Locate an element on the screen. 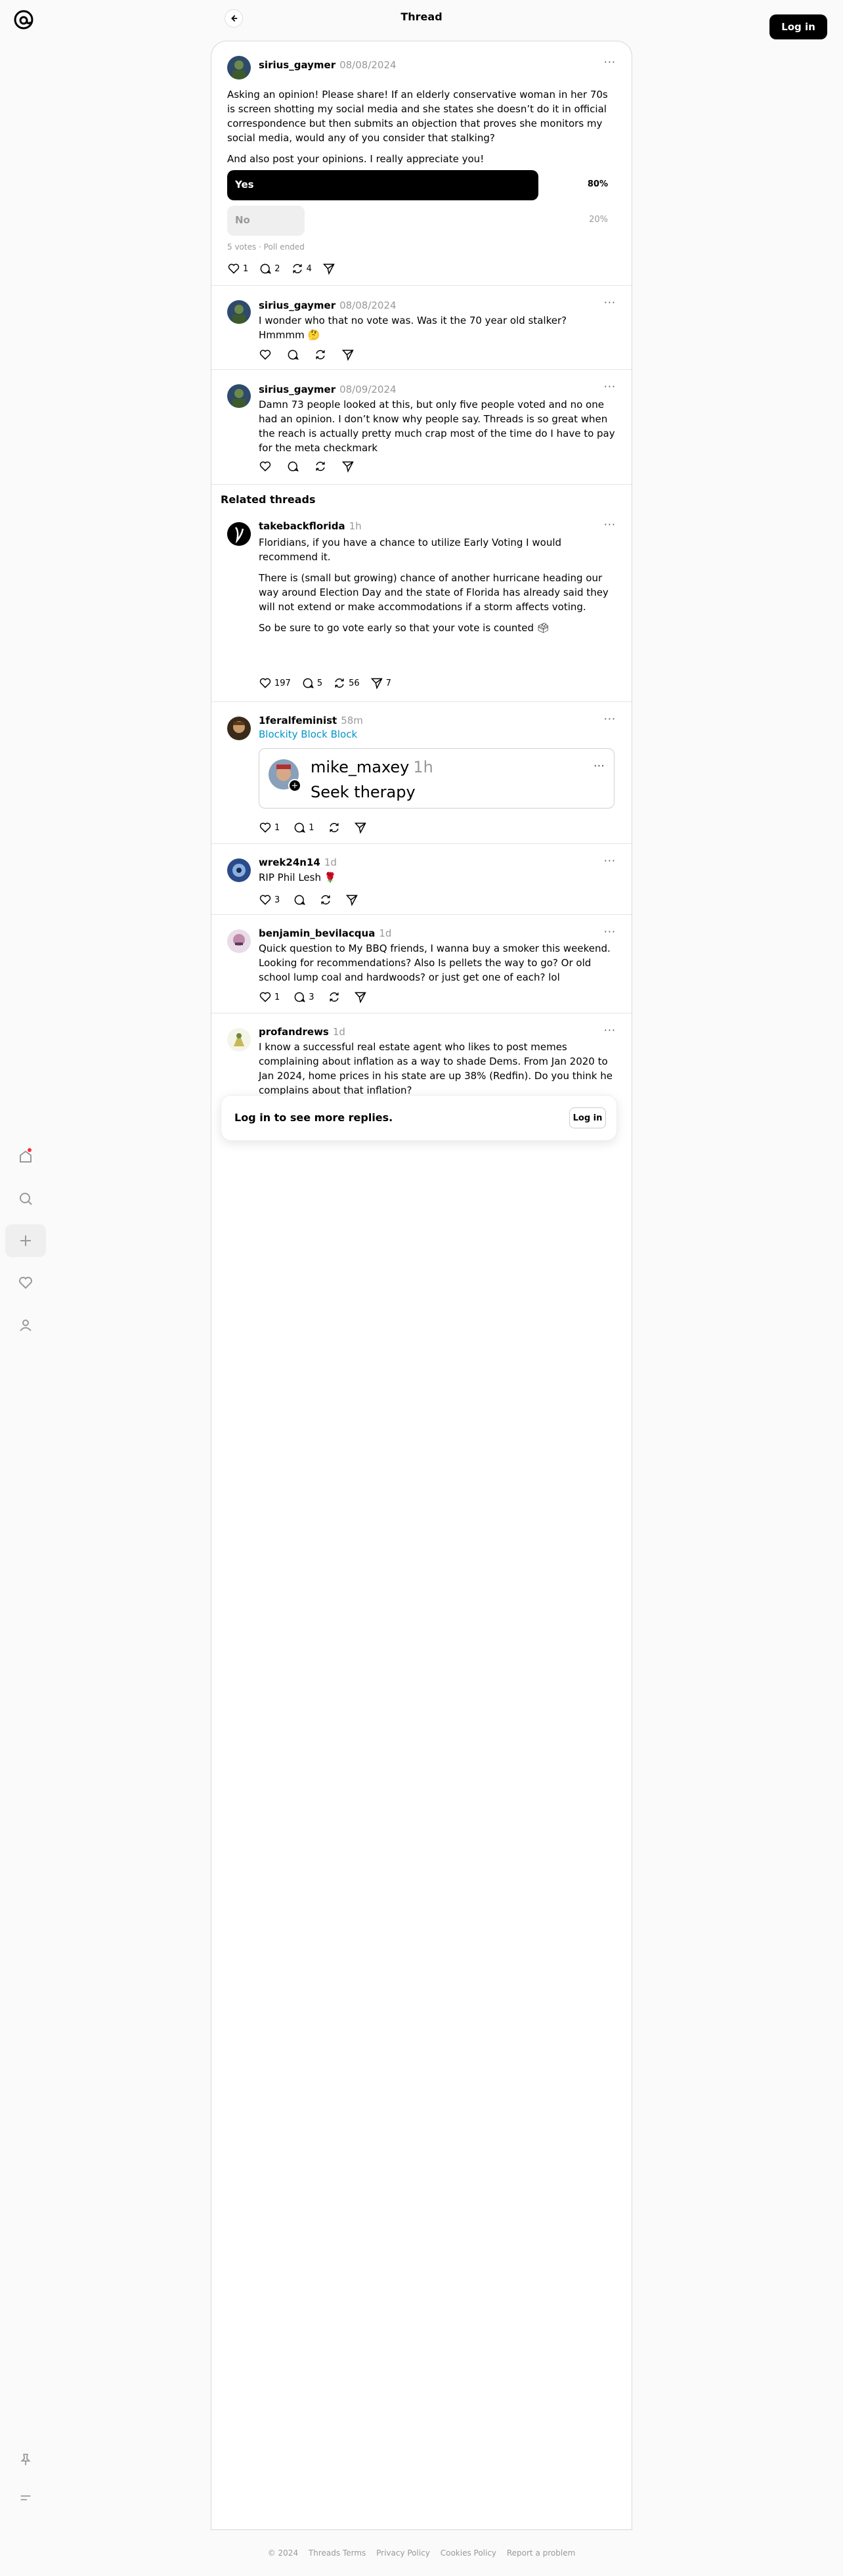  quoted-username: mike_maxey is located at coordinates (360, 767).